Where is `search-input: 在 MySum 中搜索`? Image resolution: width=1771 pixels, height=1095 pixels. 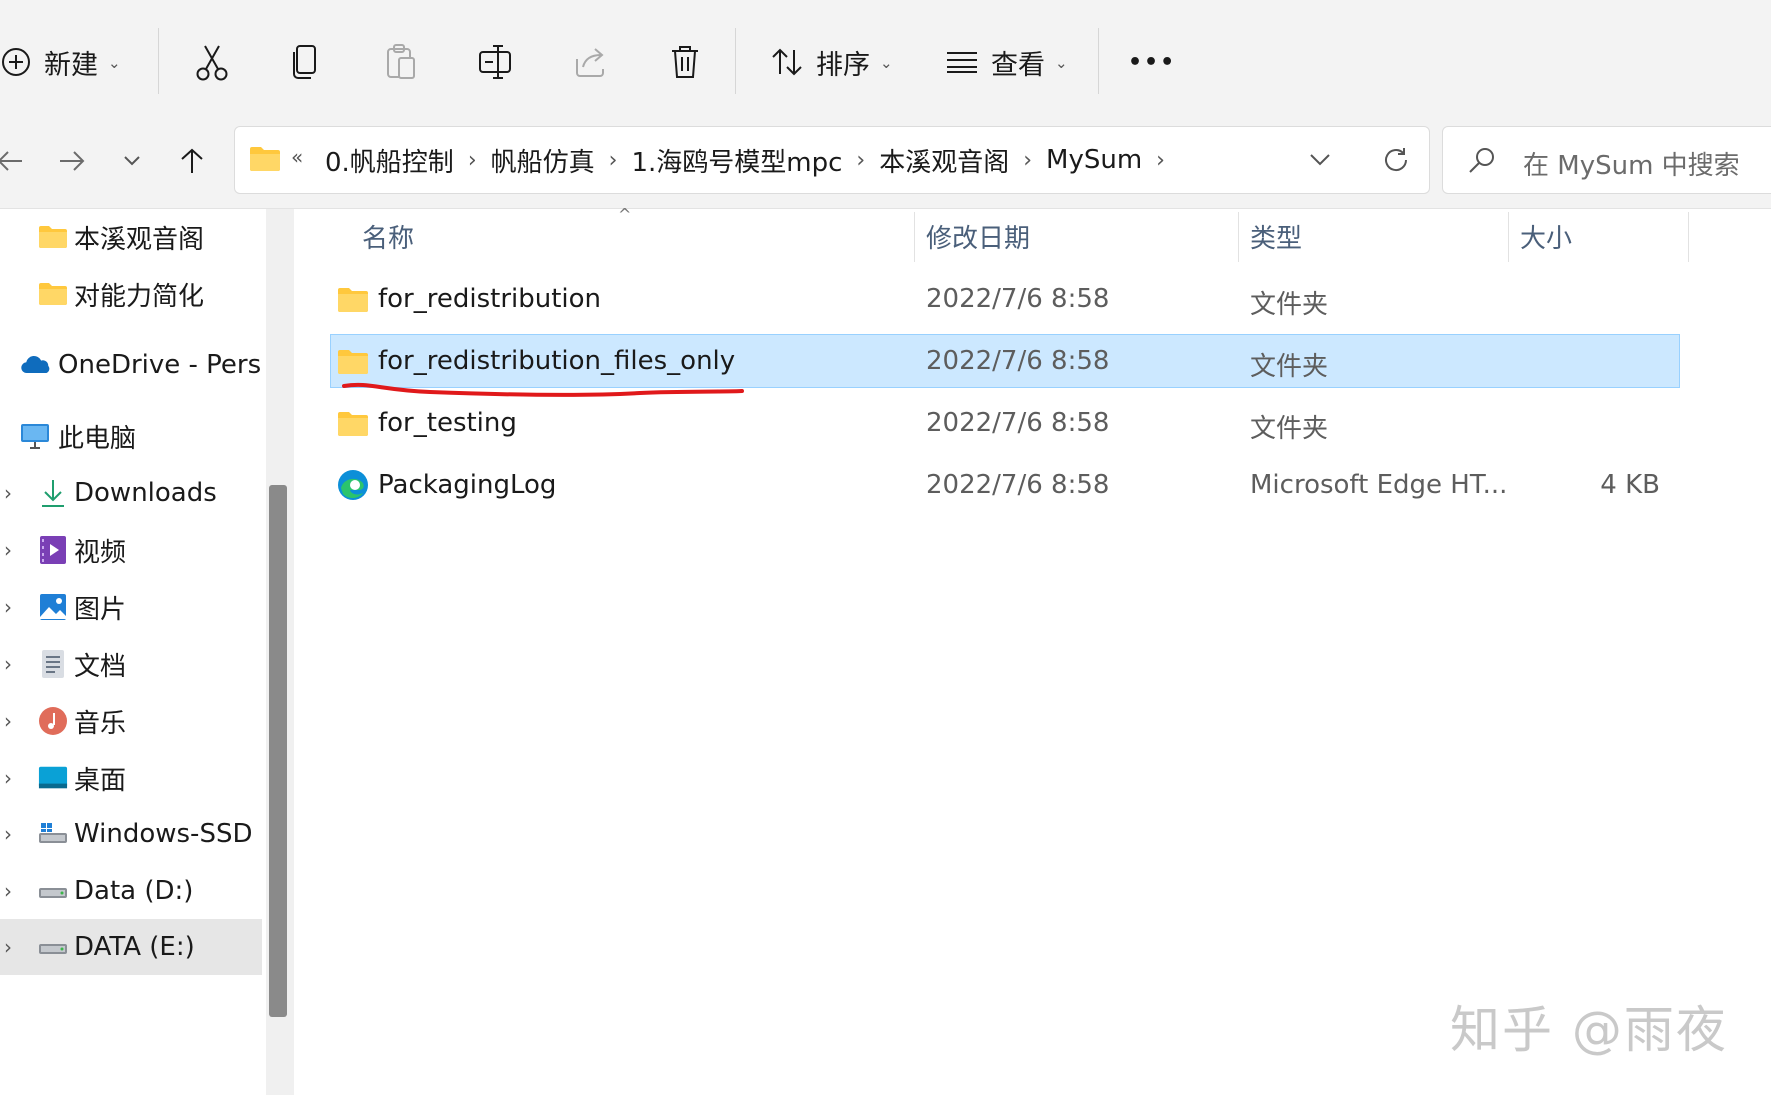 search-input: 在 MySum 中搜索 is located at coordinates (1631, 163).